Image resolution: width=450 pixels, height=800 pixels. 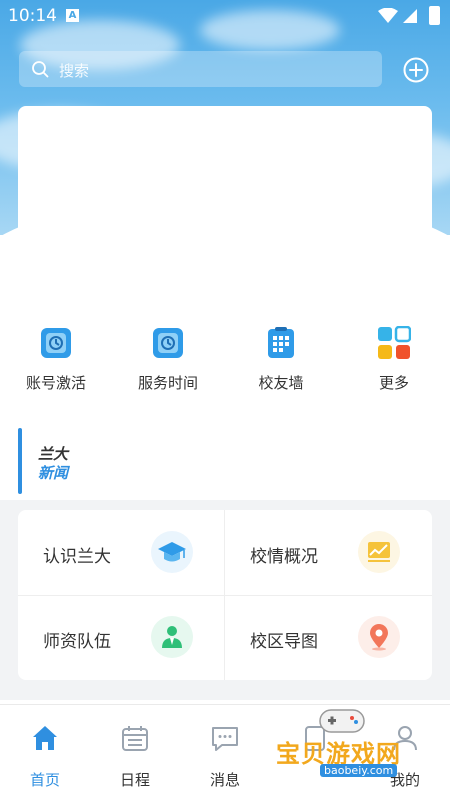 What do you see at coordinates (56, 343) in the screenshot?
I see `account-activate-icon` at bounding box center [56, 343].